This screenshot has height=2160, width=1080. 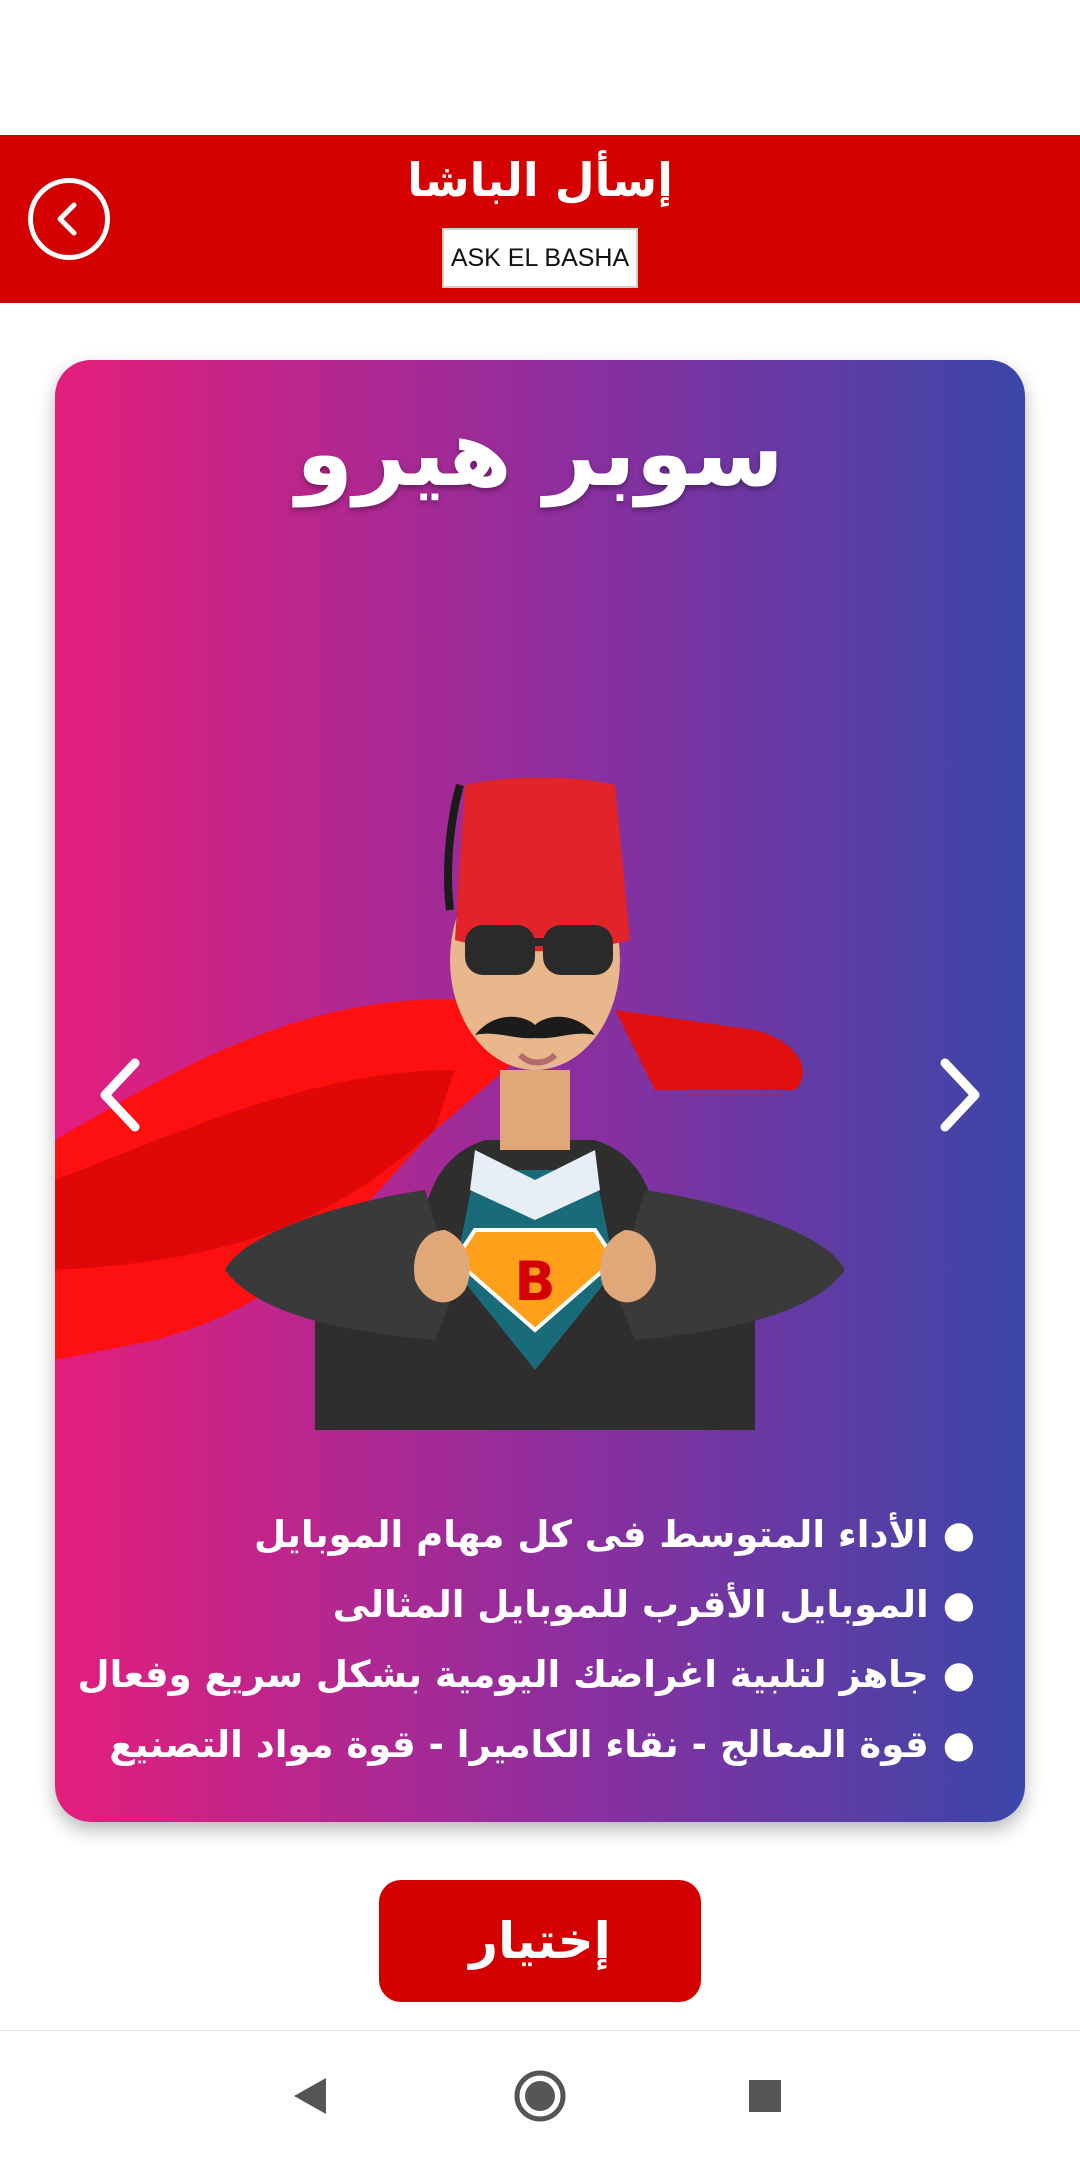 I want to click on system-recents-button, so click(x=765, y=2096).